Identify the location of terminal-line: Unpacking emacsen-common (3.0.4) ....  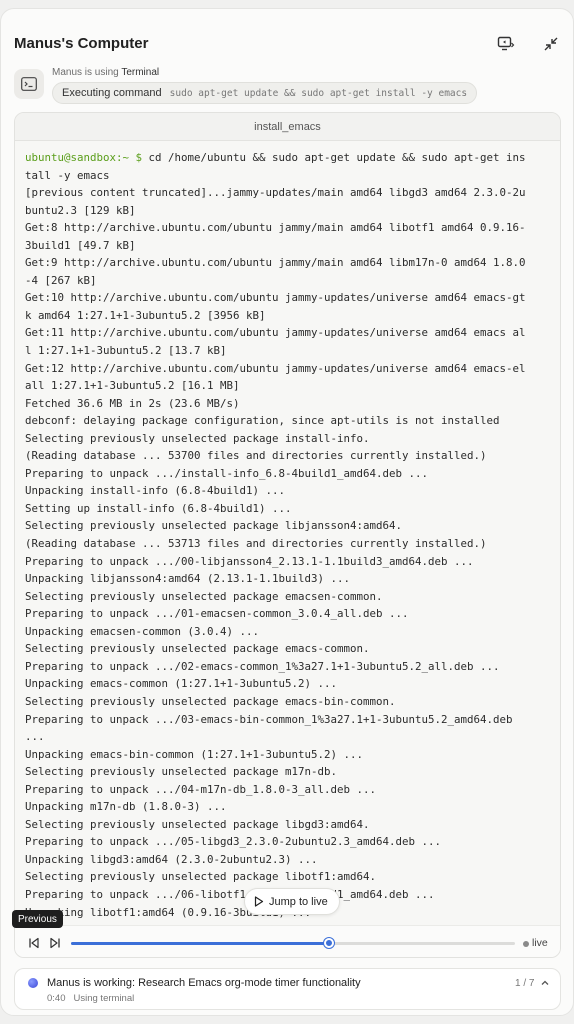
(142, 631).